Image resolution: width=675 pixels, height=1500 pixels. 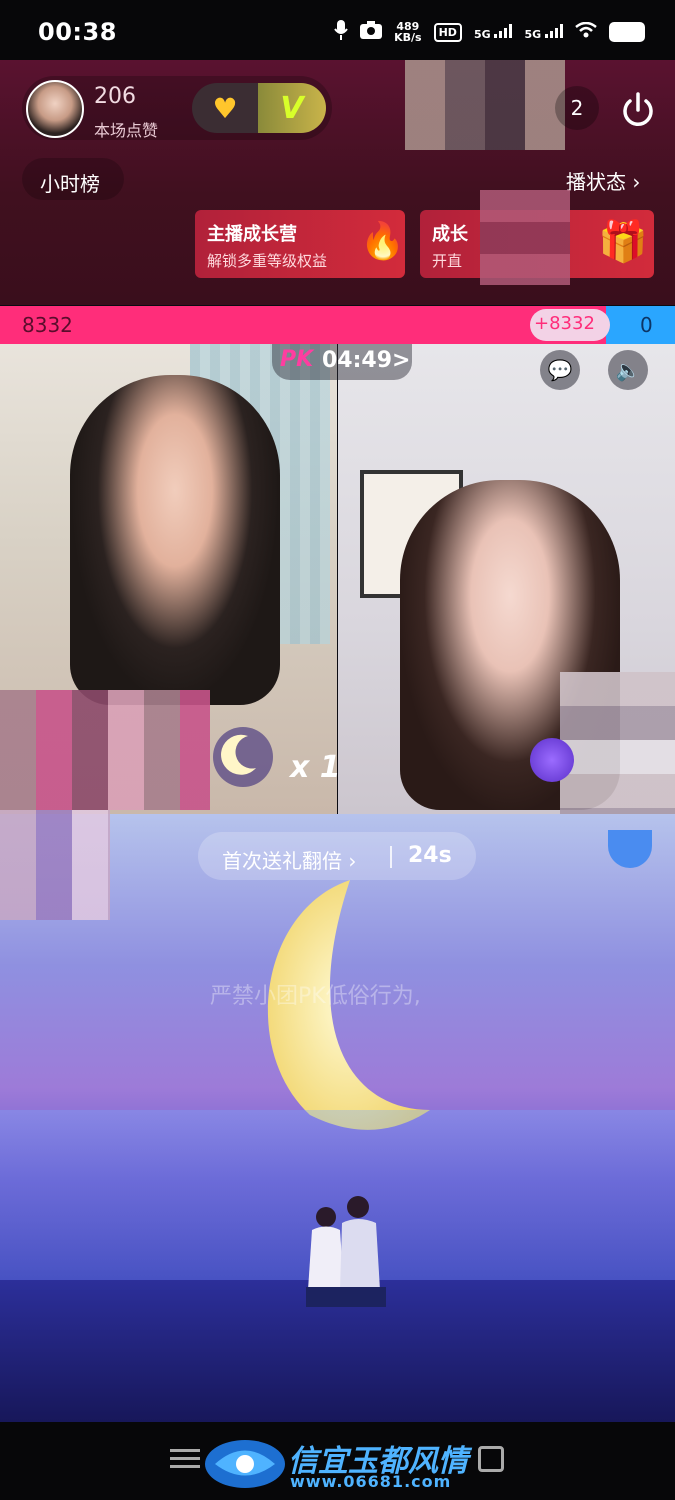 I want to click on hourly-rank-label: 小时榜, so click(x=70, y=184).